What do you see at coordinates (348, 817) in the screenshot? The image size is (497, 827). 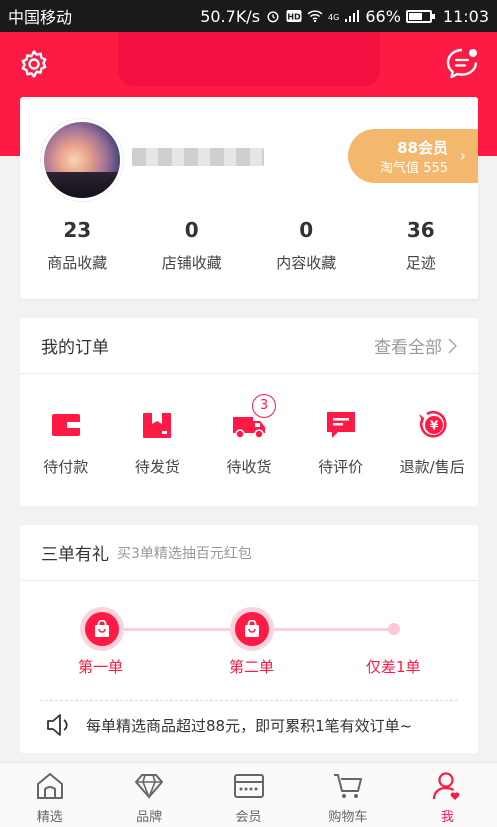 I see `tab-label: 购物车` at bounding box center [348, 817].